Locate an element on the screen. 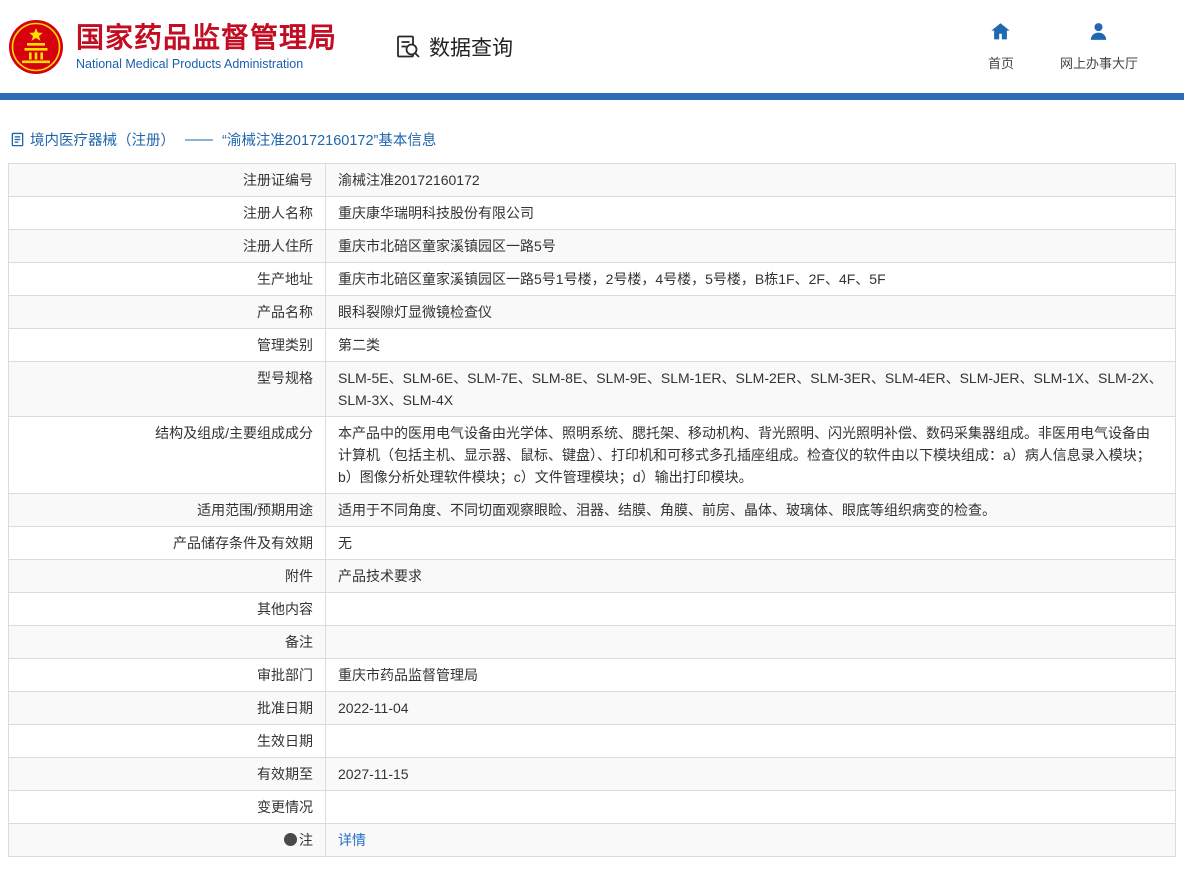 The width and height of the screenshot is (1184, 890). data-query-icon is located at coordinates (408, 46).